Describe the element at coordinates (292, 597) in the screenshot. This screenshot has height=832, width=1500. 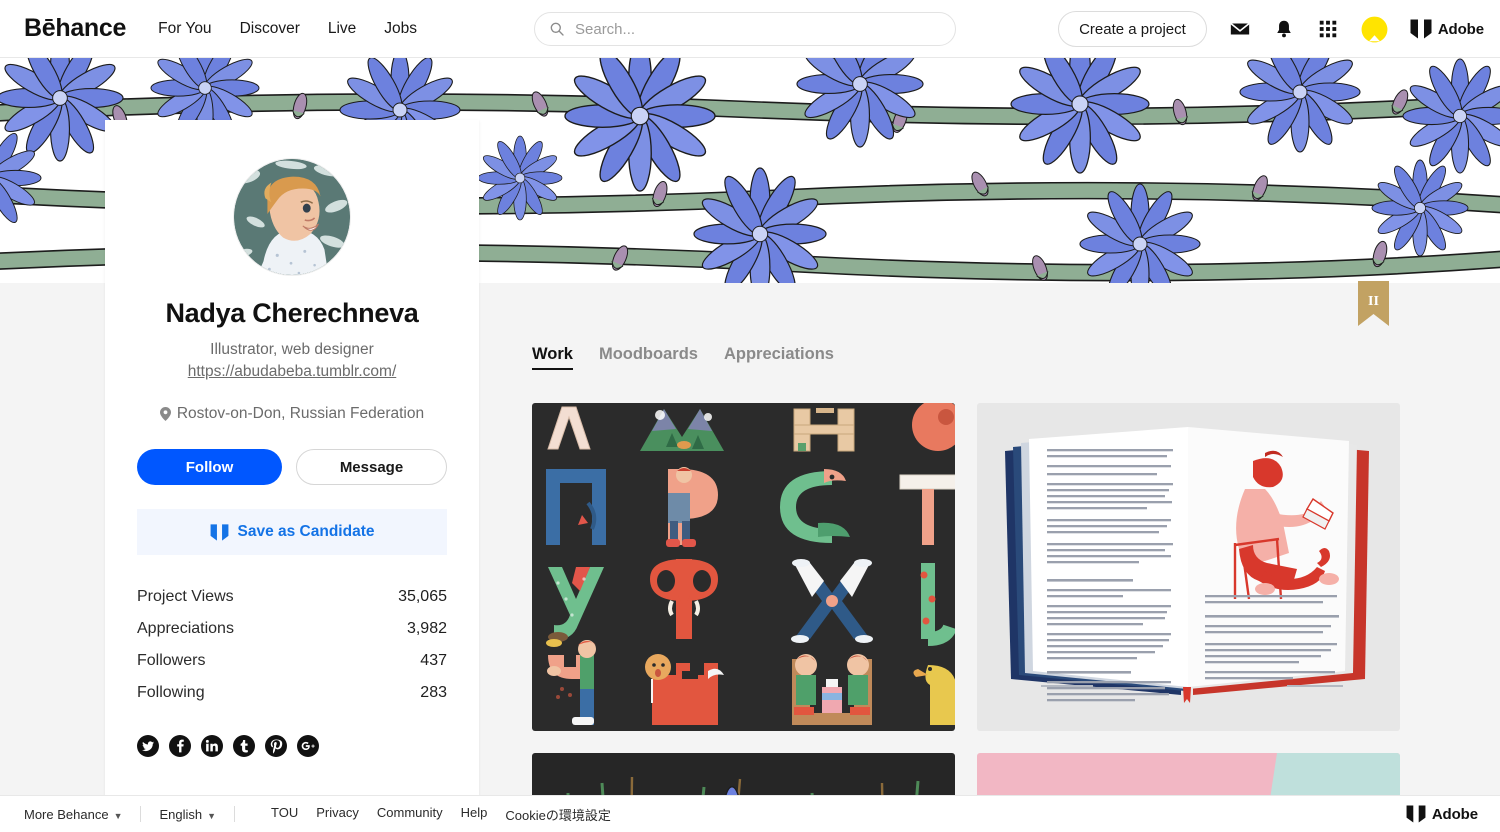
I see `stat-row-project-views: Project Views 35,065` at that location.